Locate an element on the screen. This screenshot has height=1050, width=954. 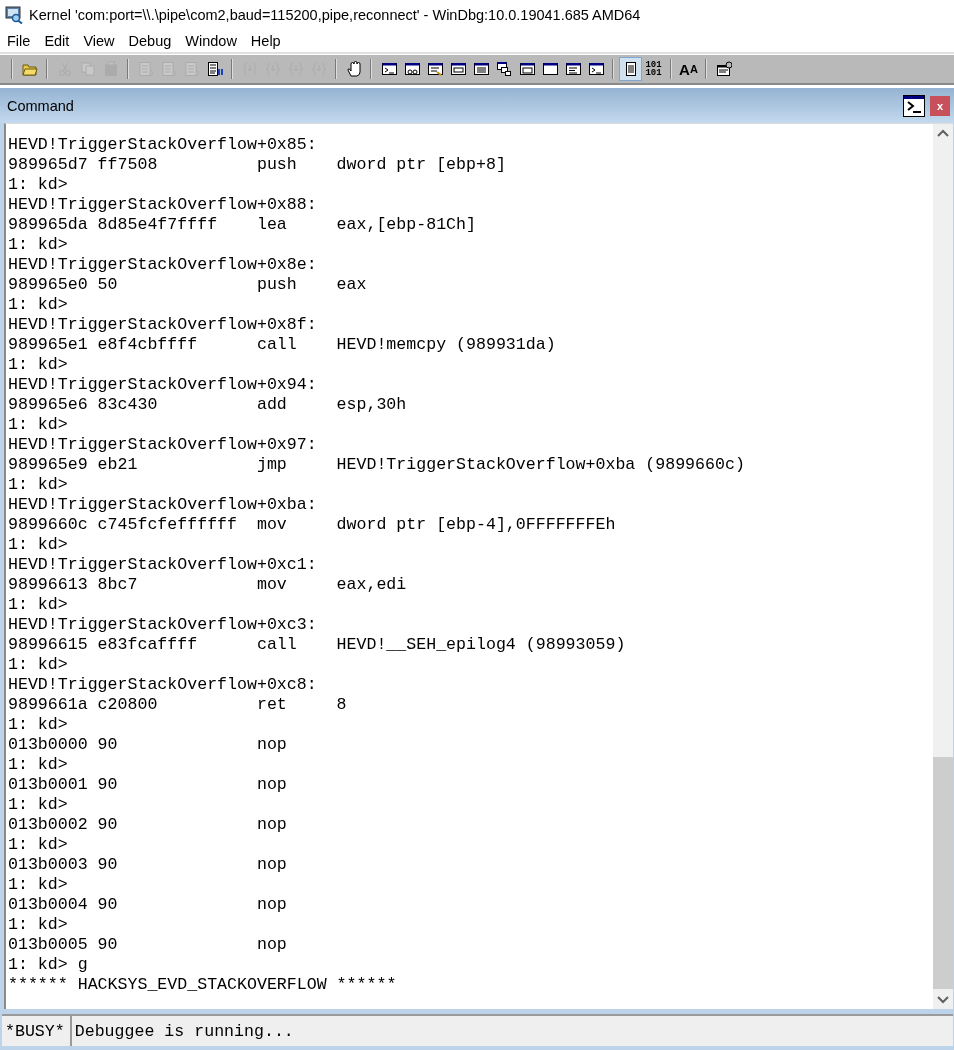
output-line: HEVD!TriggerStackOverflow+0x8e: is located at coordinates (162, 265).